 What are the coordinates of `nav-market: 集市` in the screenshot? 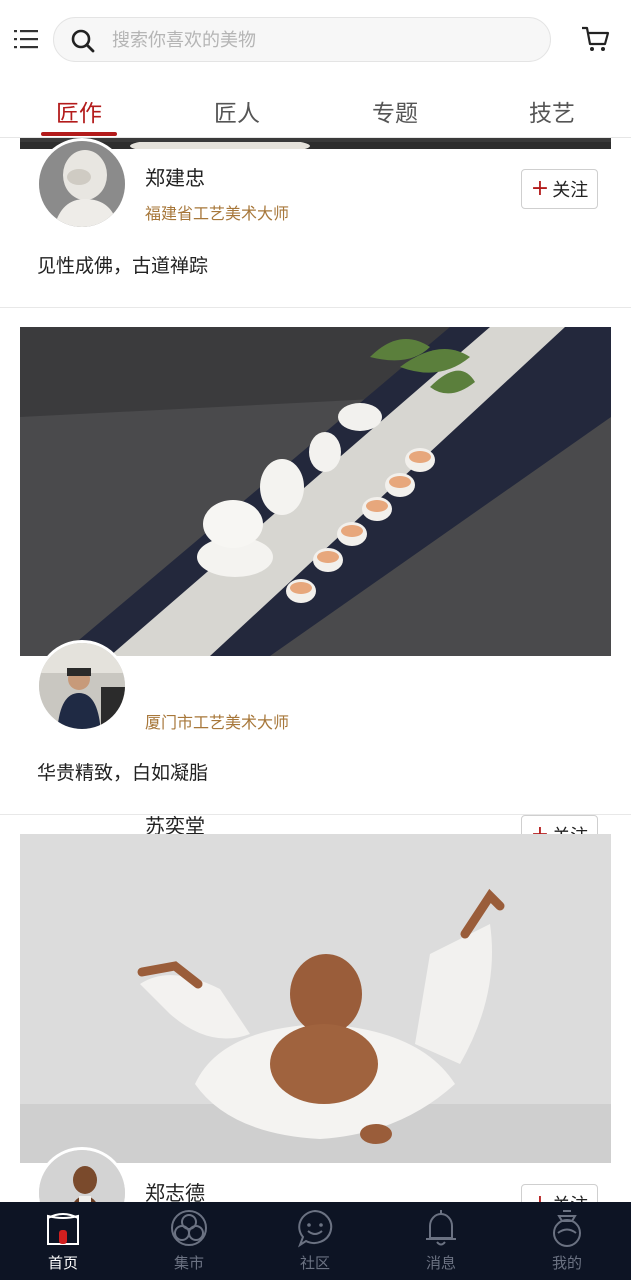 It's located at (189, 1241).